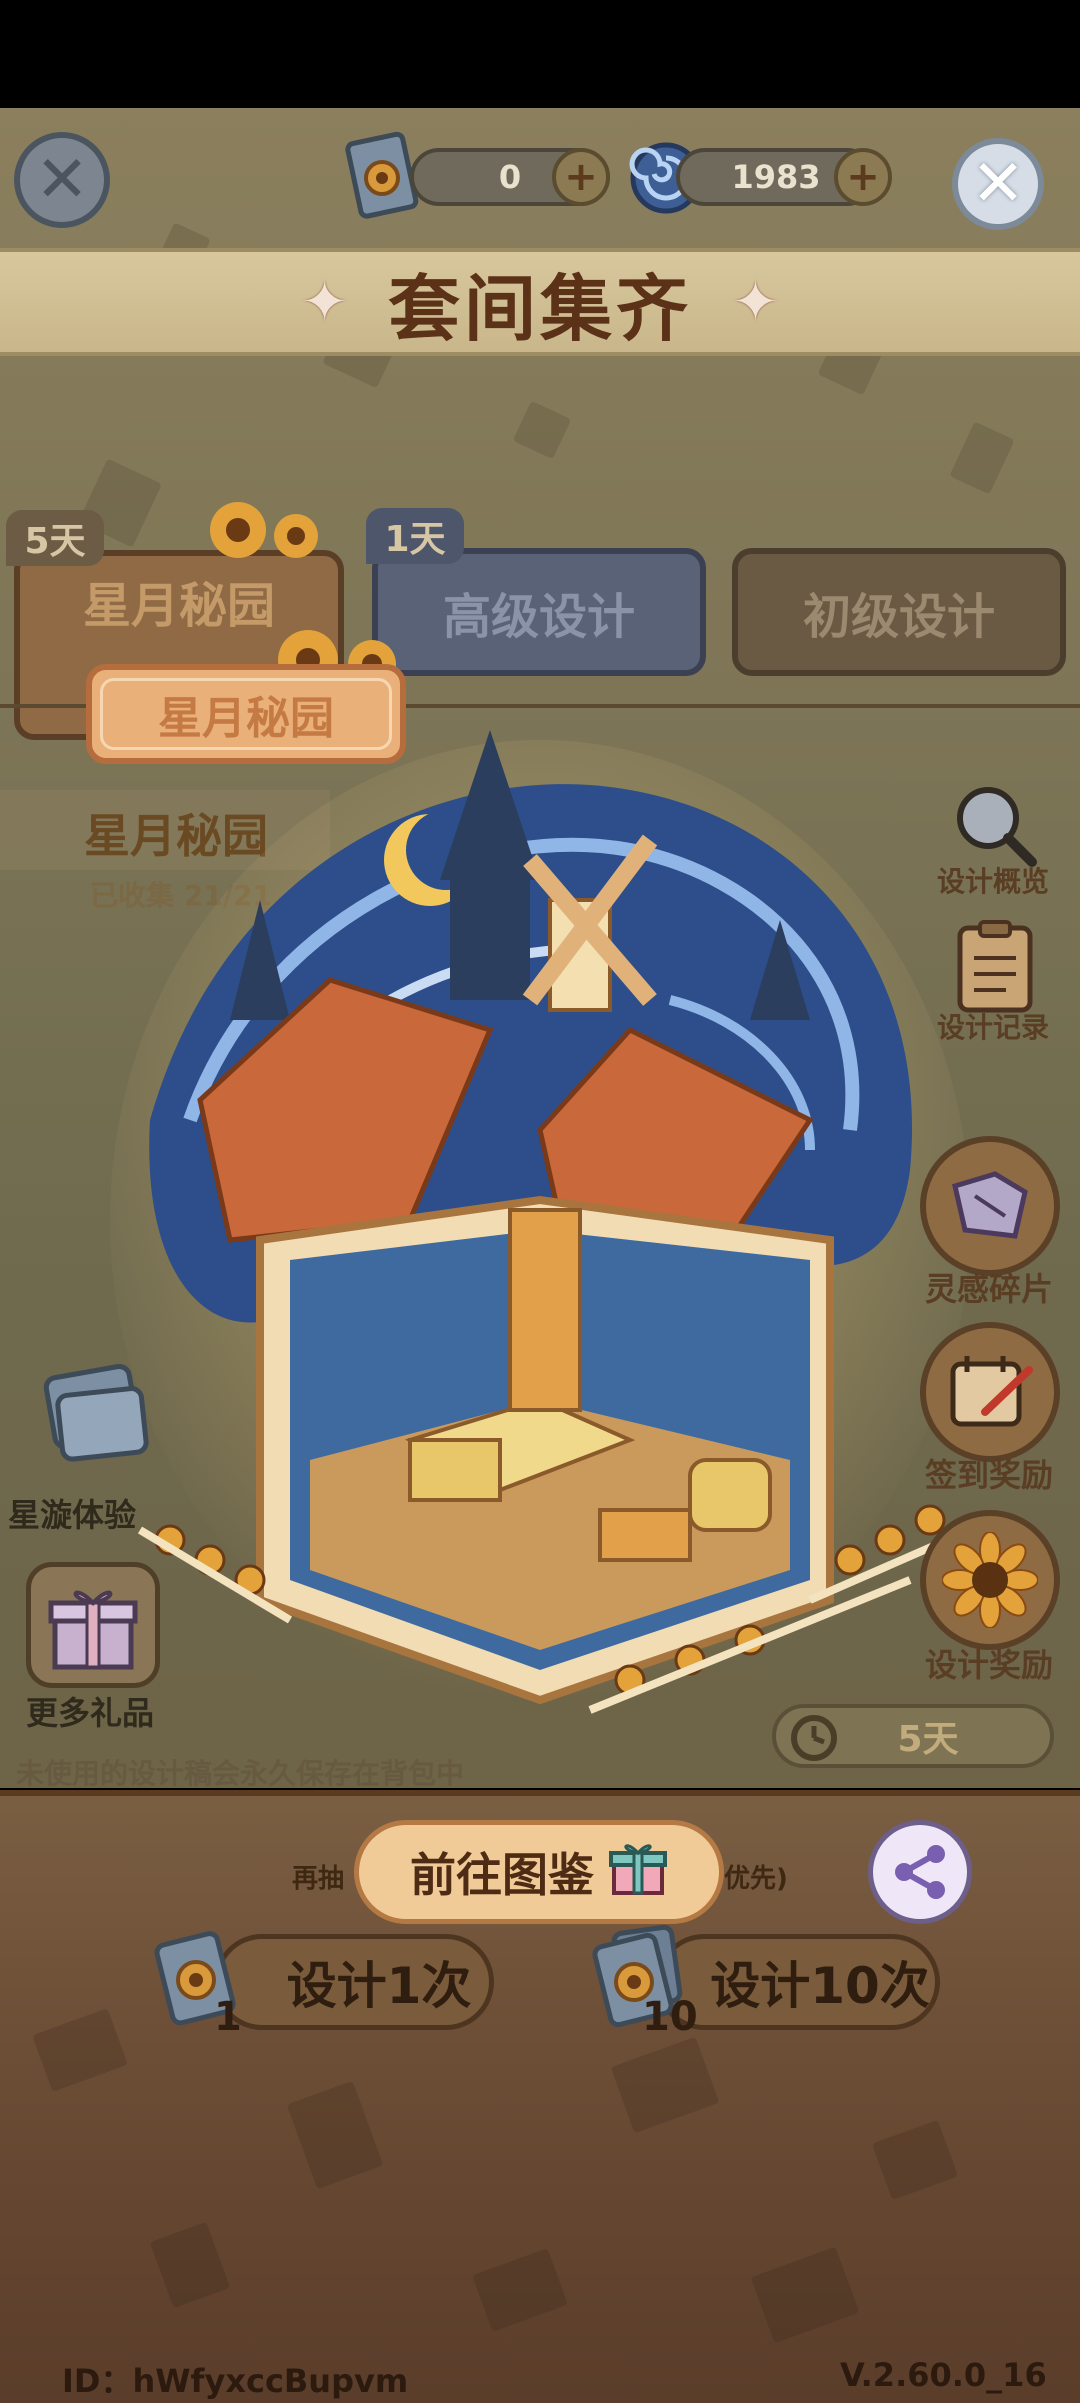 Image resolution: width=1080 pixels, height=2403 pixels. What do you see at coordinates (318, 1879) in the screenshot?
I see `redraw-text-left: 再抽` at bounding box center [318, 1879].